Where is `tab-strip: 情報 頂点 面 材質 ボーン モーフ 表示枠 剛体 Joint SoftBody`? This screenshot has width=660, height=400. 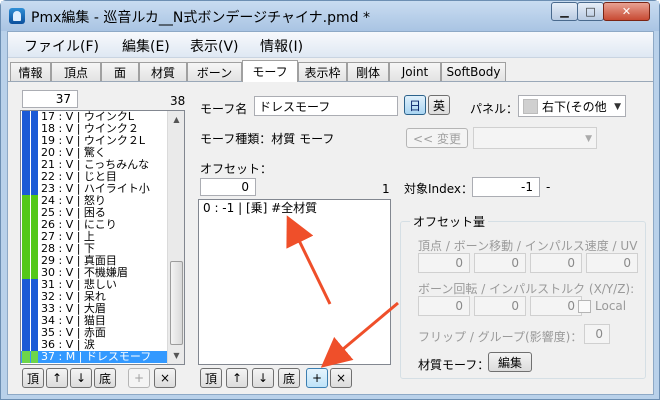 tab-strip: 情報 頂点 面 材質 ボーン モーフ 表示枠 剛体 Joint SoftBody is located at coordinates (330, 71).